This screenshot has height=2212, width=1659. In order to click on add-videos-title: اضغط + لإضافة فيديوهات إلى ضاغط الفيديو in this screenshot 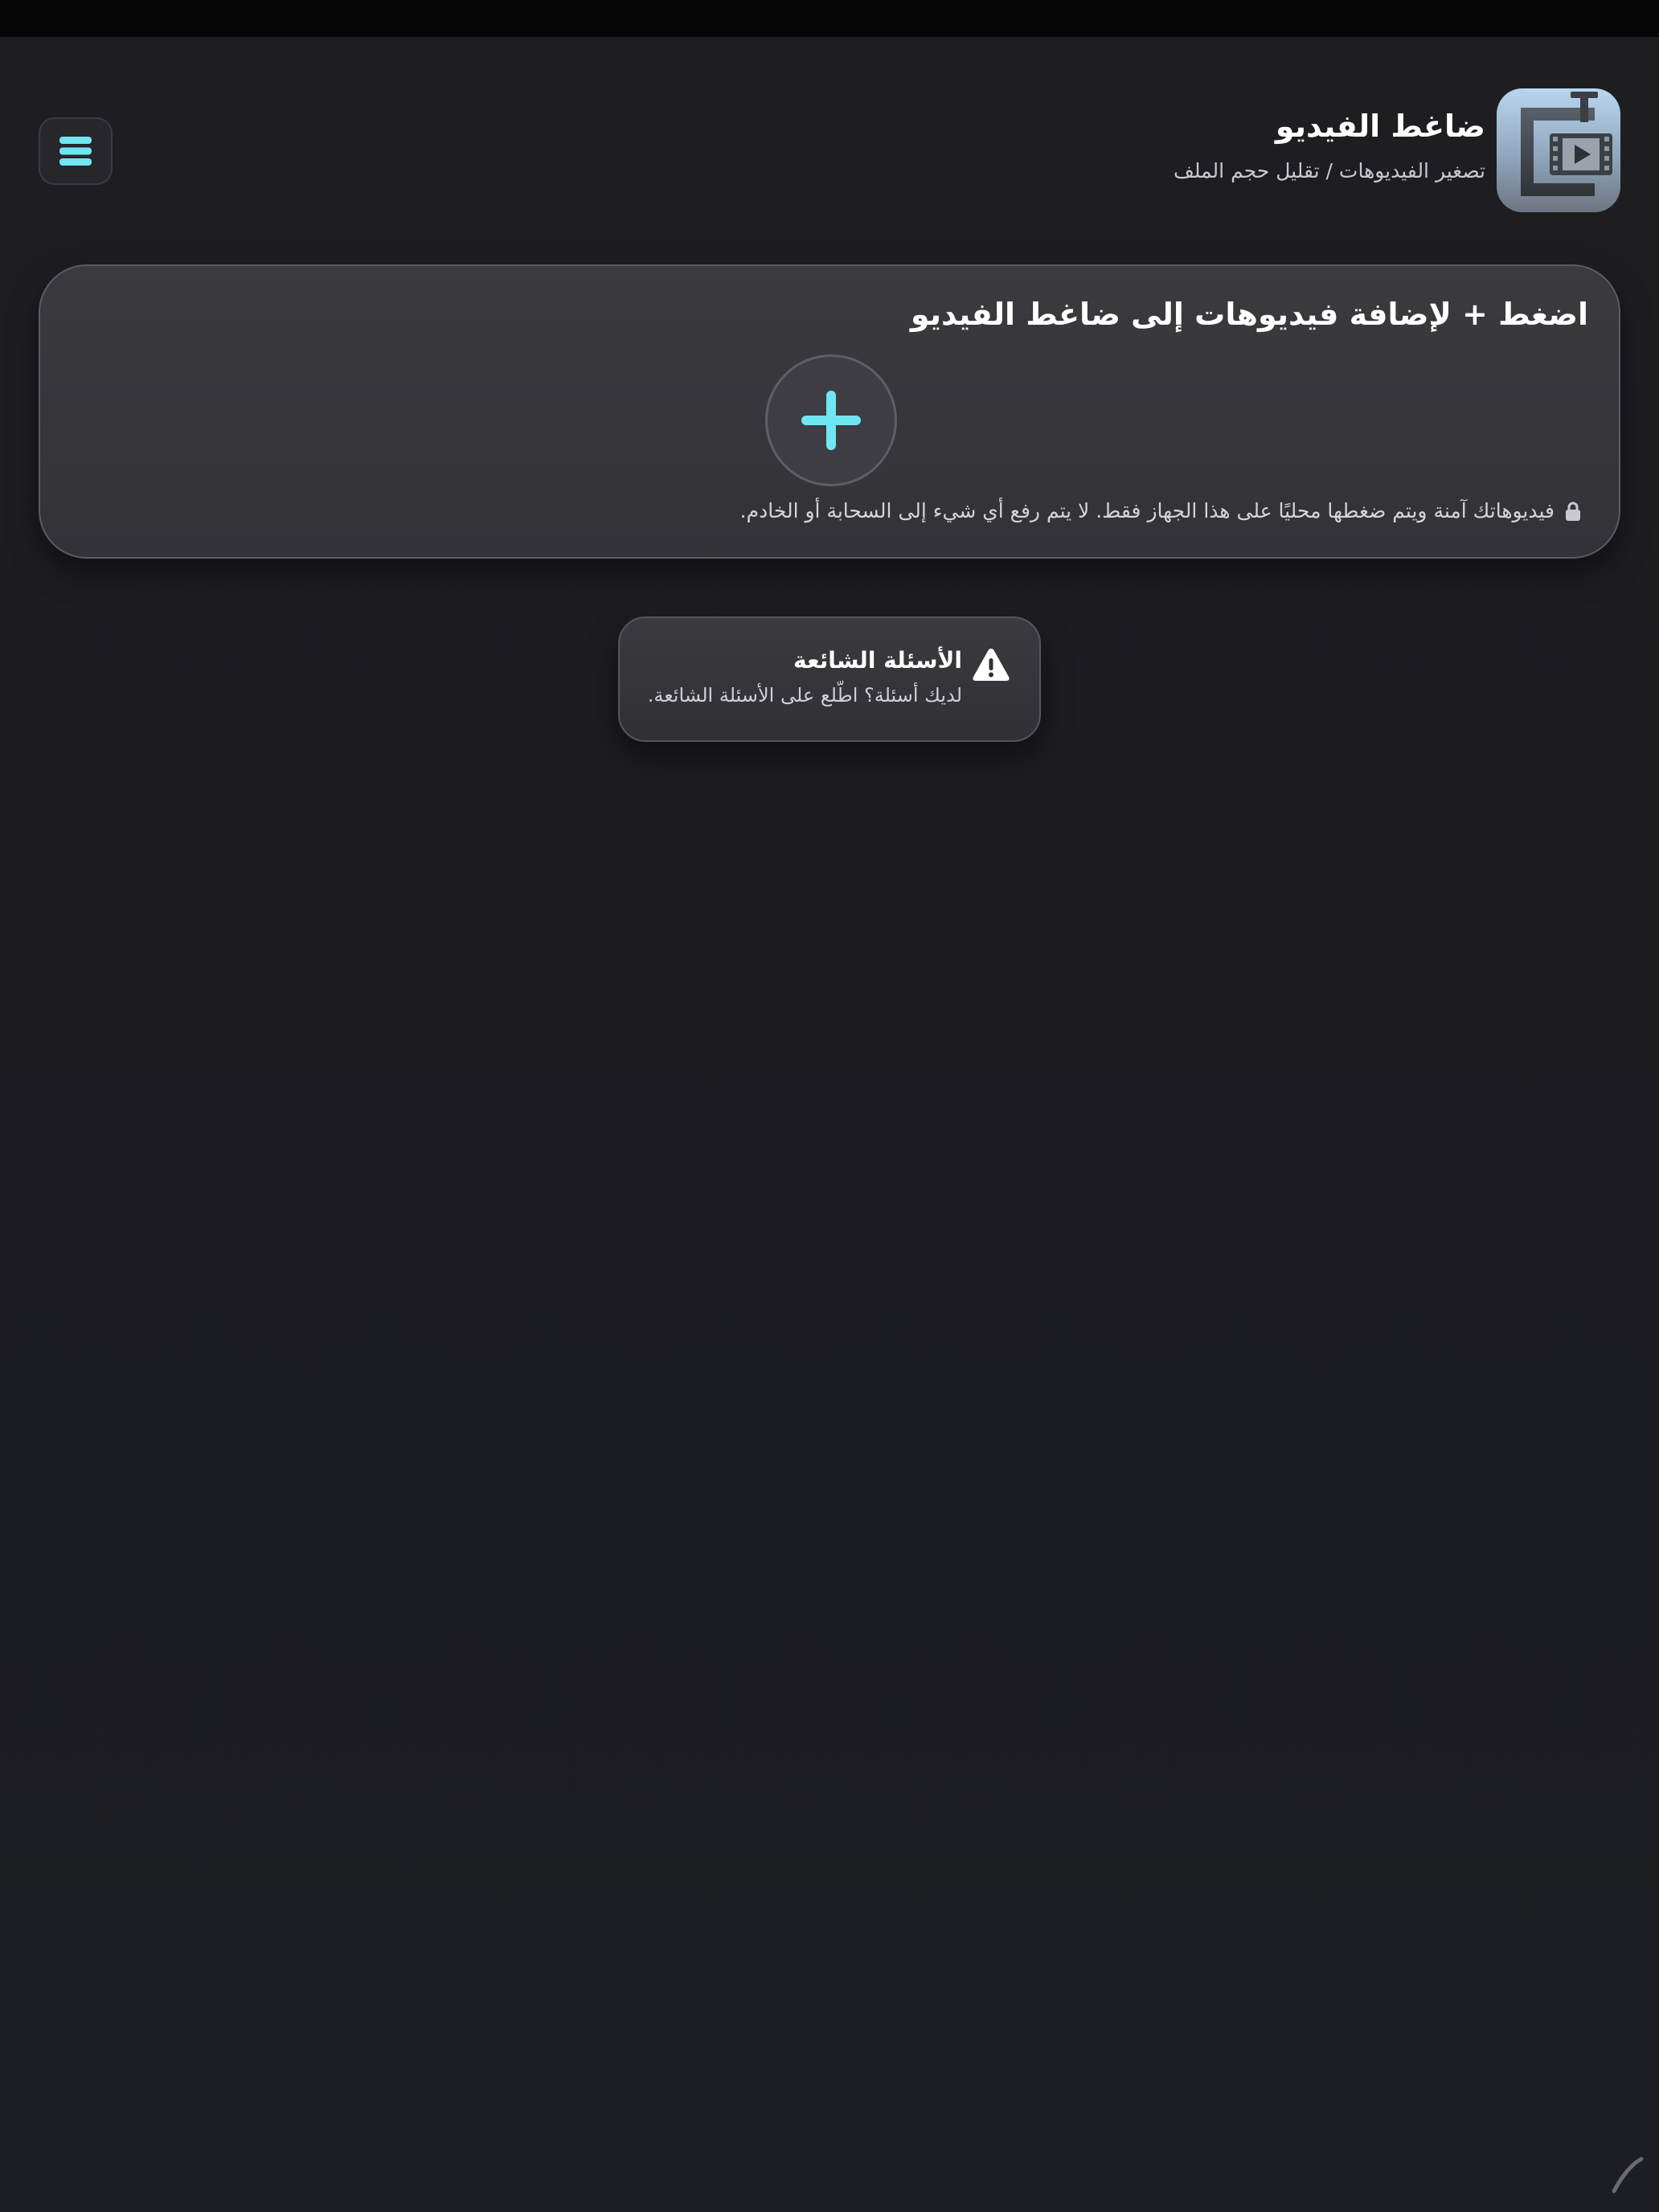, I will do `click(1249, 314)`.